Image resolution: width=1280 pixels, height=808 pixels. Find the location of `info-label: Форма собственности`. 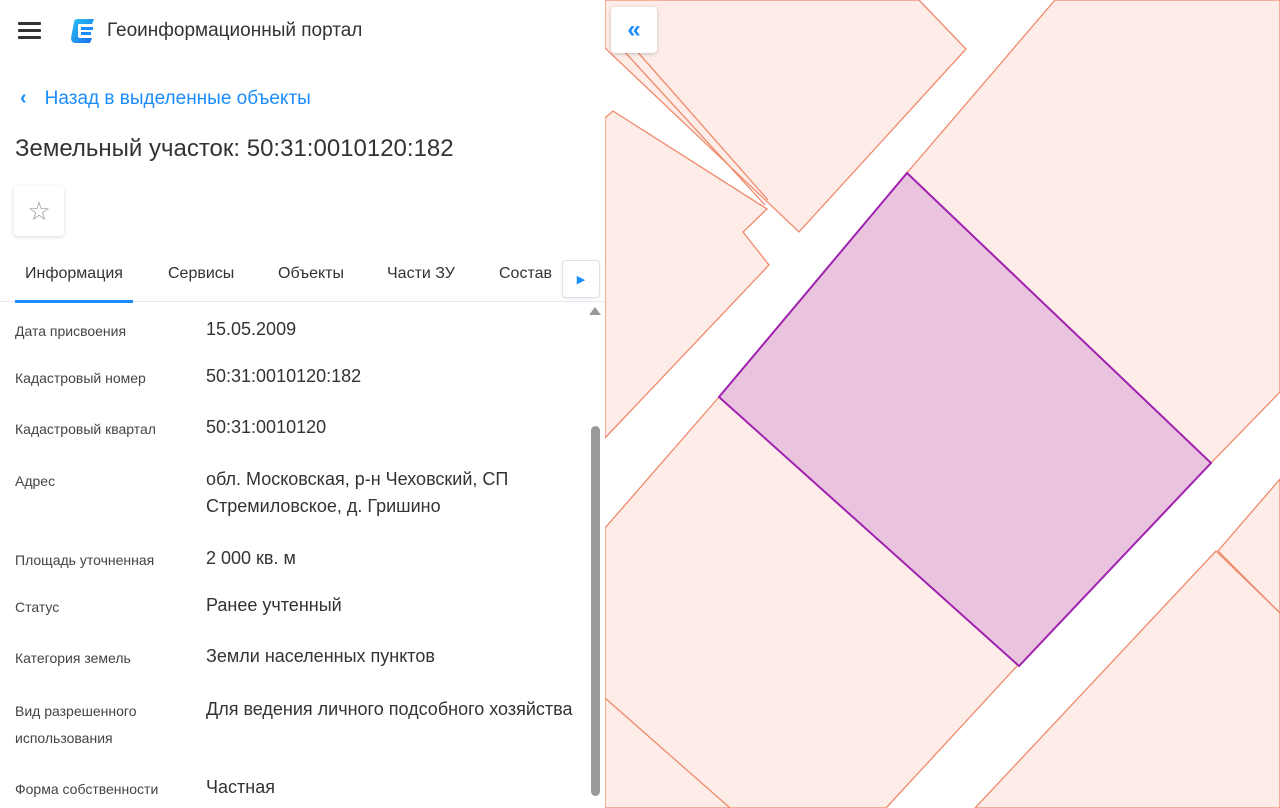

info-label: Форма собственности is located at coordinates (87, 789).